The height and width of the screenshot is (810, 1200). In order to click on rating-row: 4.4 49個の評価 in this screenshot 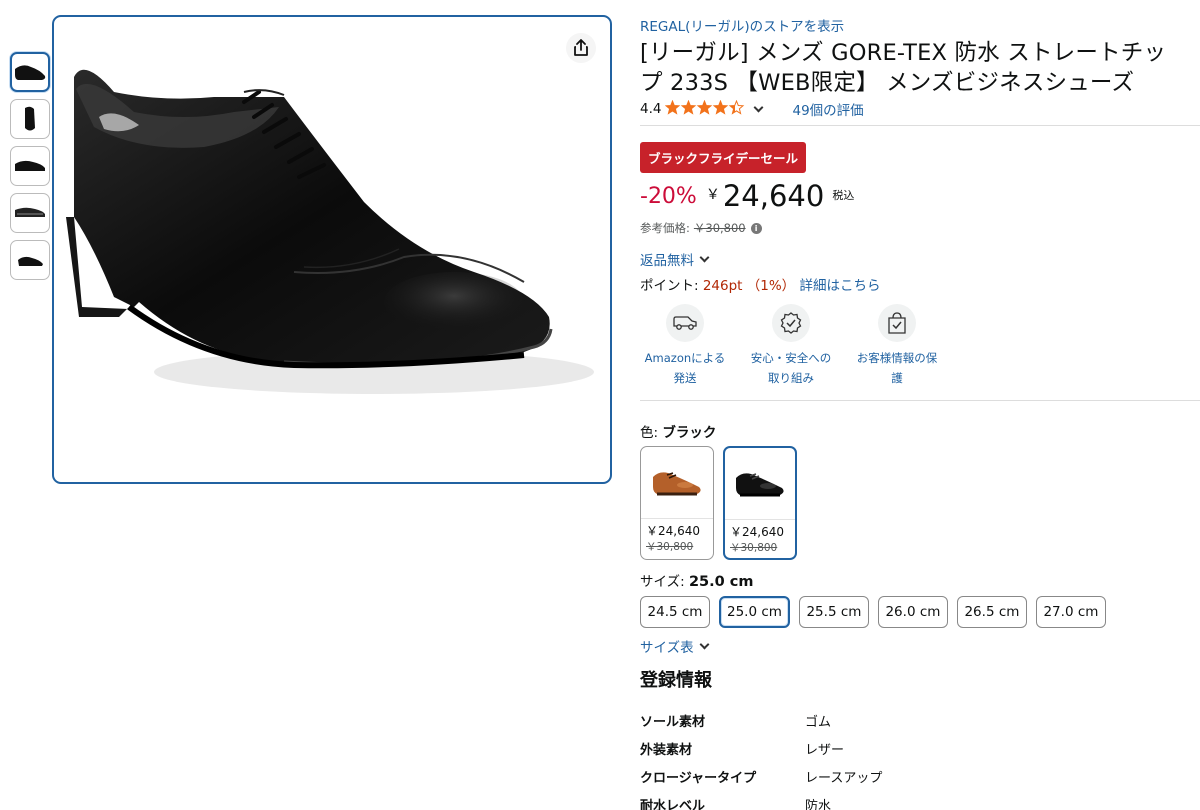, I will do `click(920, 109)`.